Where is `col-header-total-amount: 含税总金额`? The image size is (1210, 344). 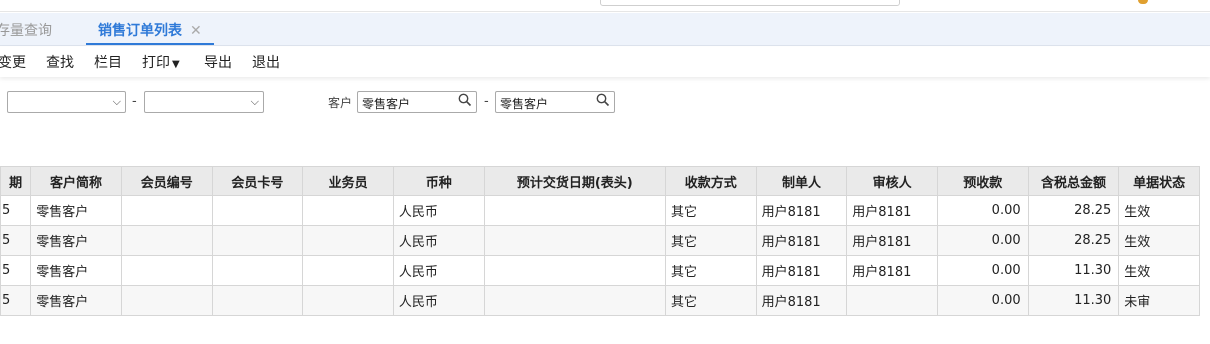
col-header-total-amount: 含税总金额 is located at coordinates (1073, 181).